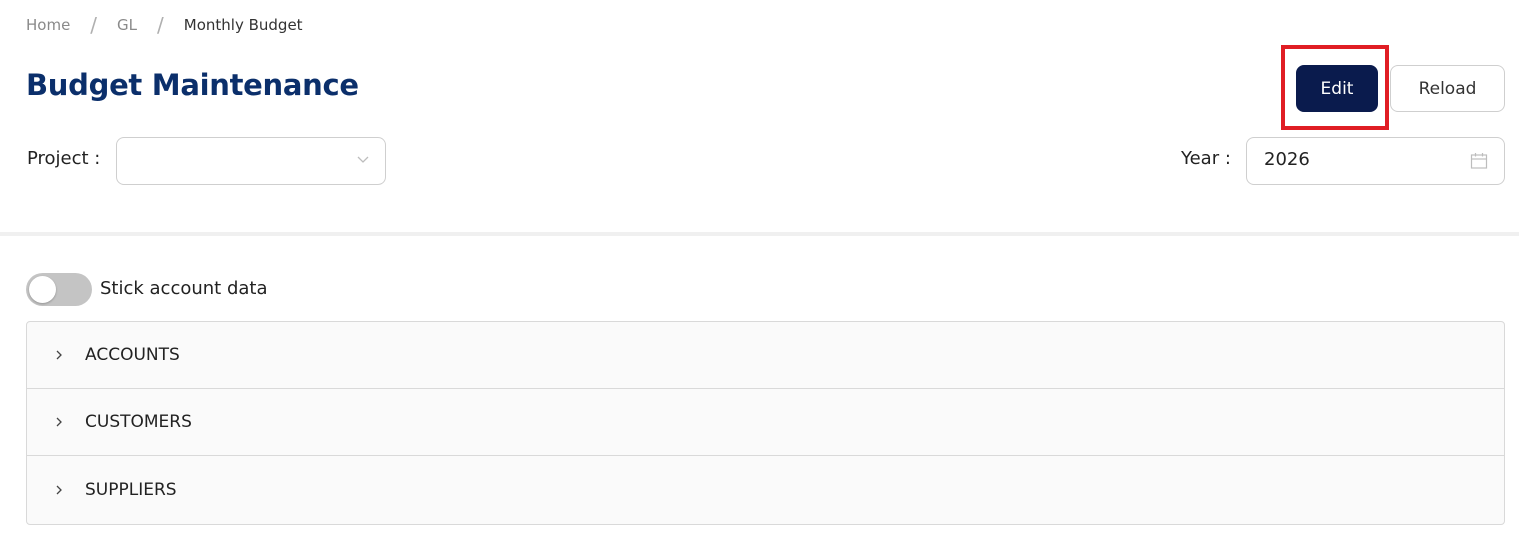 The width and height of the screenshot is (1519, 546). Describe the element at coordinates (42, 289) in the screenshot. I see `toggle-knob` at that location.